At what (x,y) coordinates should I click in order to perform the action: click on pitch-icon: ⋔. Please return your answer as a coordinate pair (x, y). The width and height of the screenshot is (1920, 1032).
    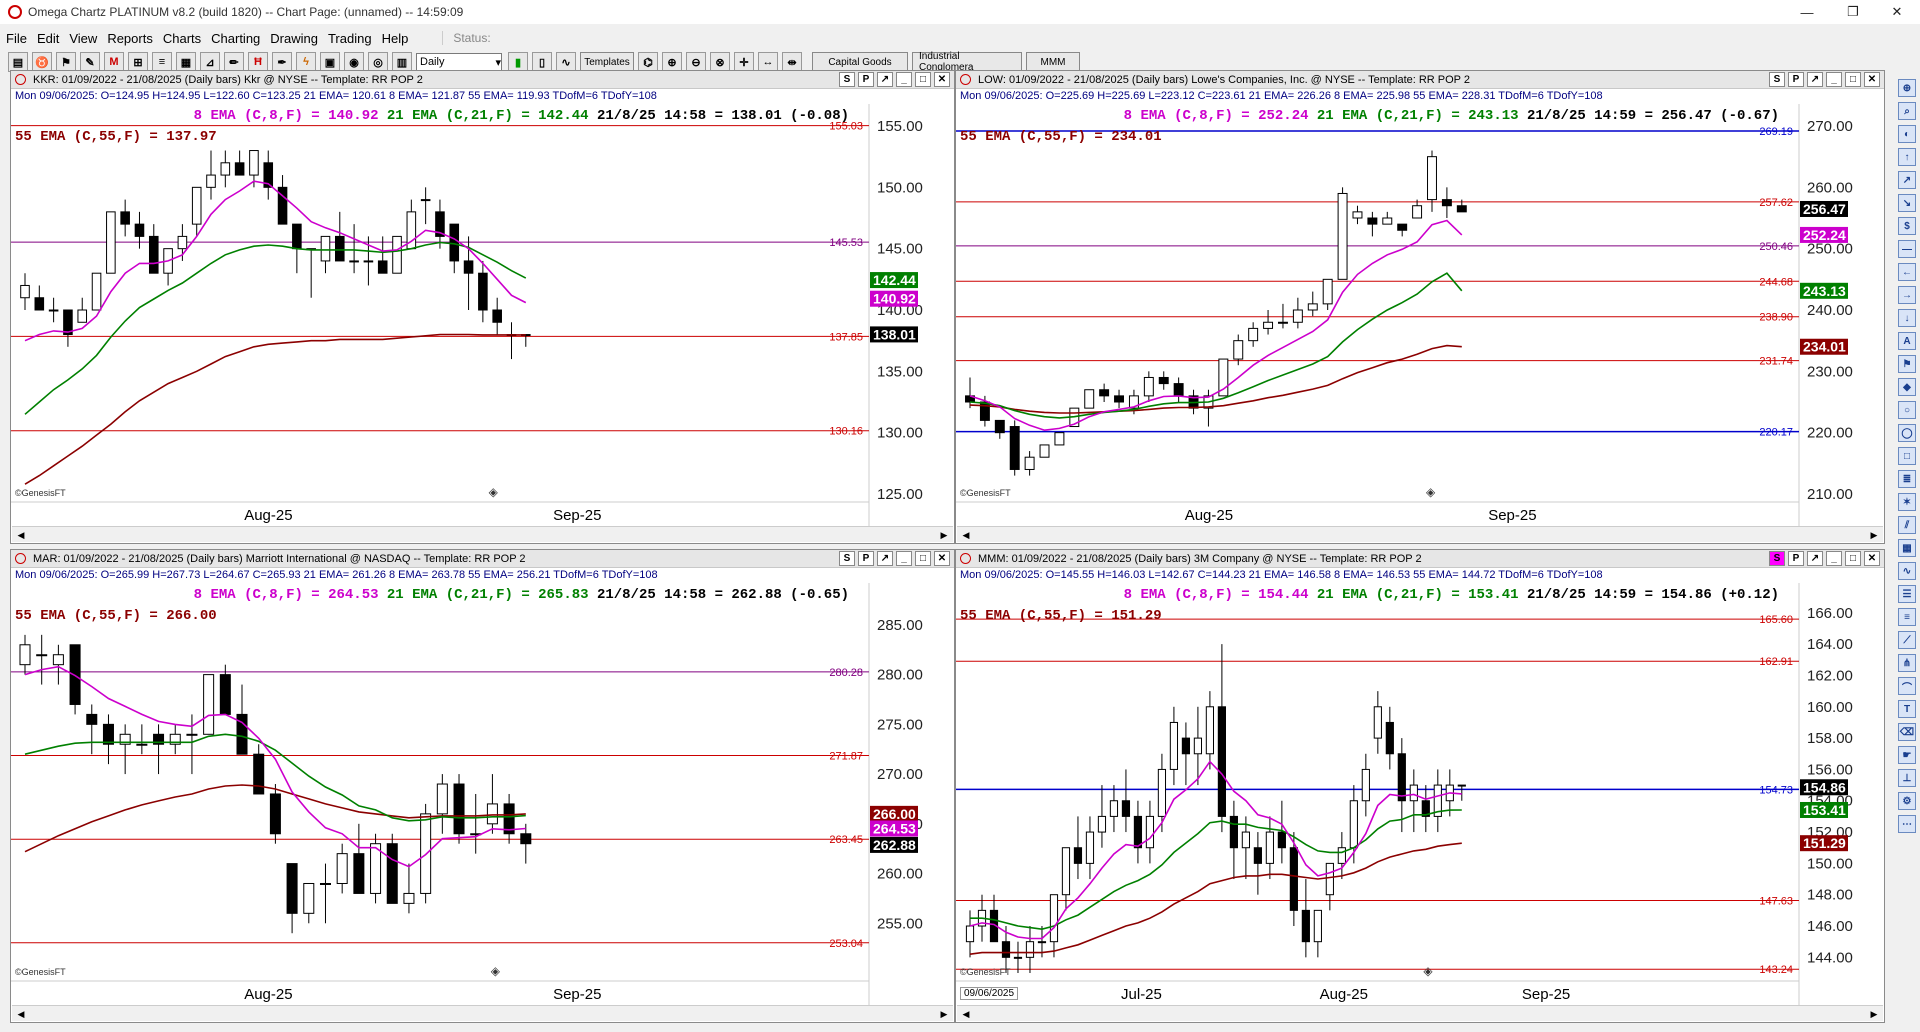
    Looking at the image, I should click on (1907, 663).